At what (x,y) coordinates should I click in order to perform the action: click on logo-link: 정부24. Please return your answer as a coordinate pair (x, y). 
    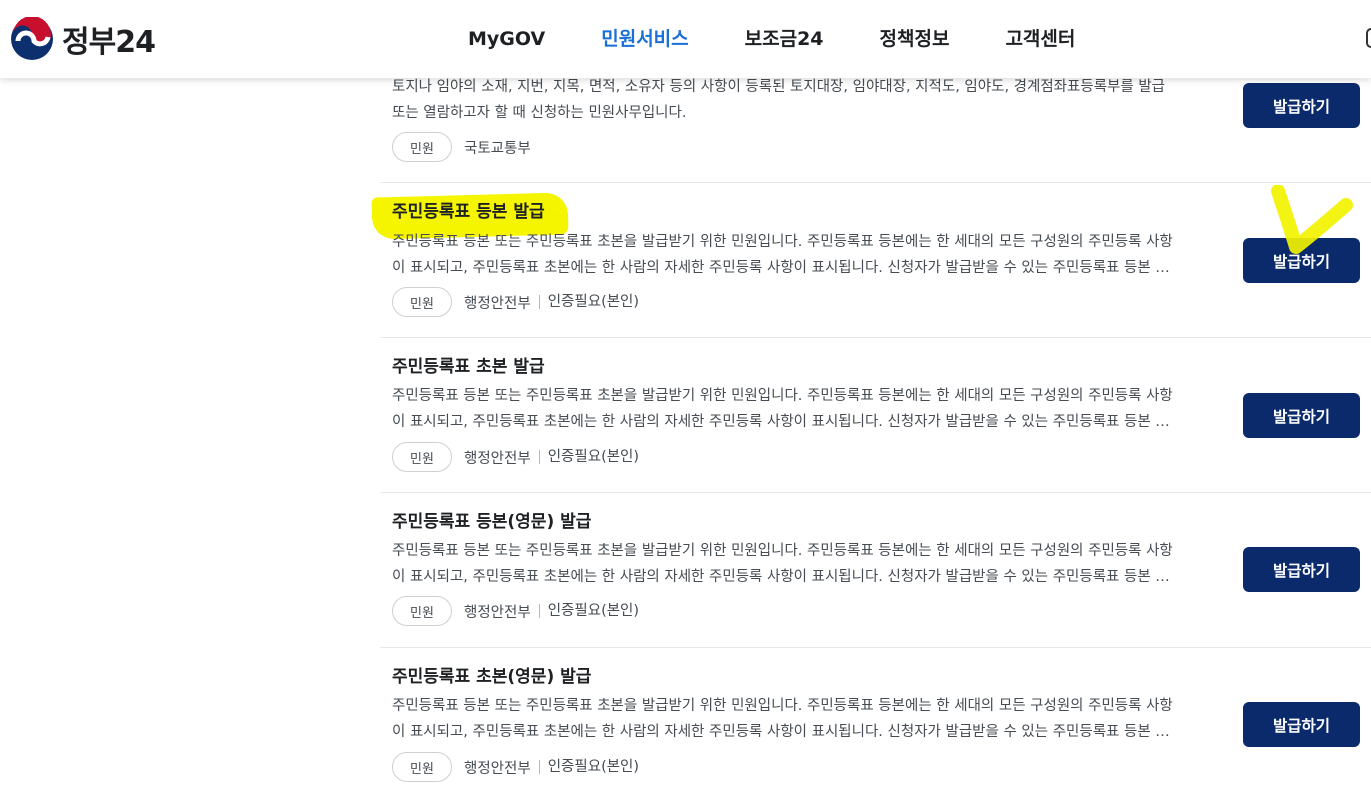
    Looking at the image, I should click on (83, 39).